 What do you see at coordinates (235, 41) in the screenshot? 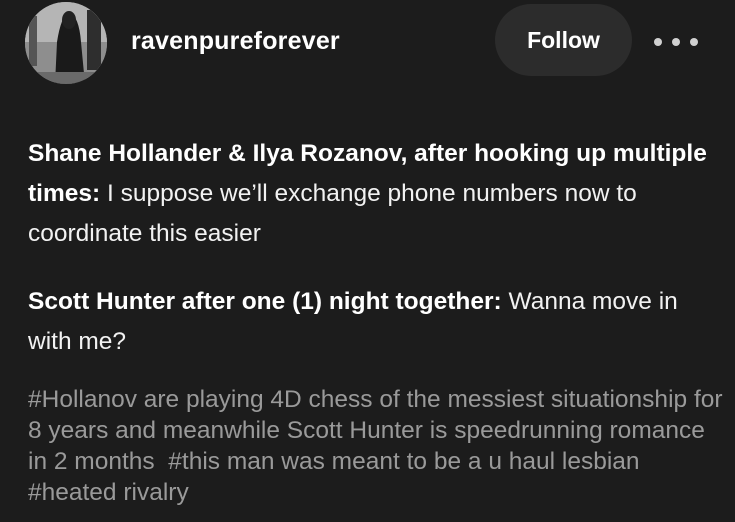
I see `username-link: ravenpureforever` at bounding box center [235, 41].